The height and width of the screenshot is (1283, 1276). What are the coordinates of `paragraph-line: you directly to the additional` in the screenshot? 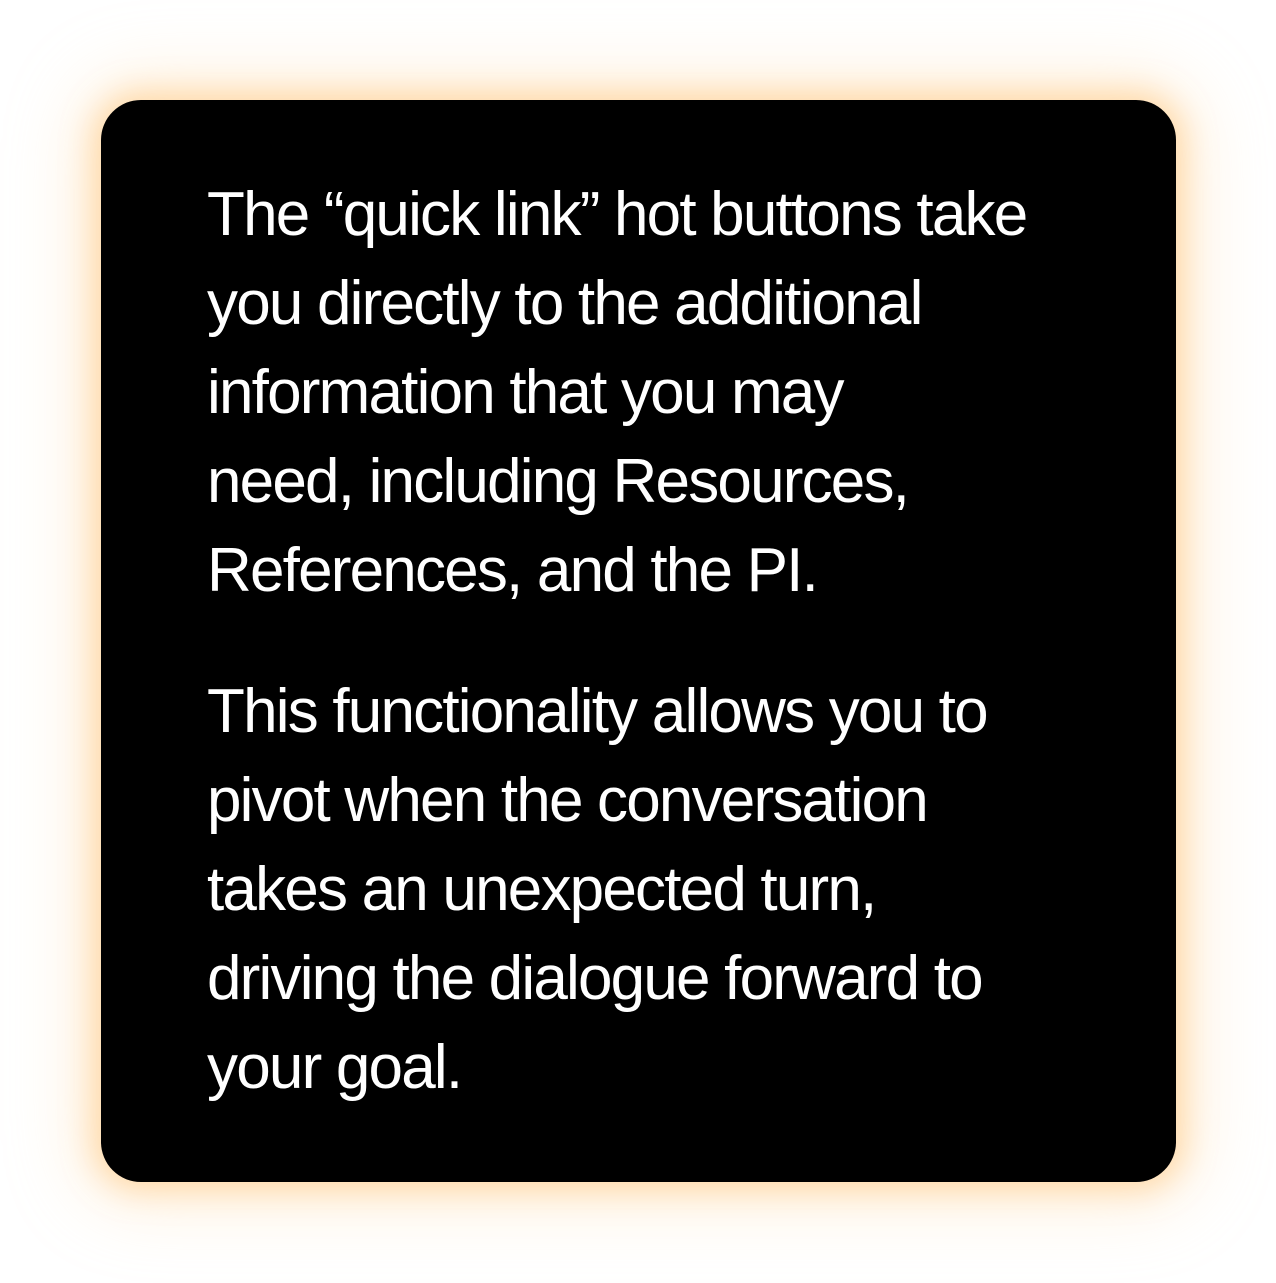 It's located at (565, 303).